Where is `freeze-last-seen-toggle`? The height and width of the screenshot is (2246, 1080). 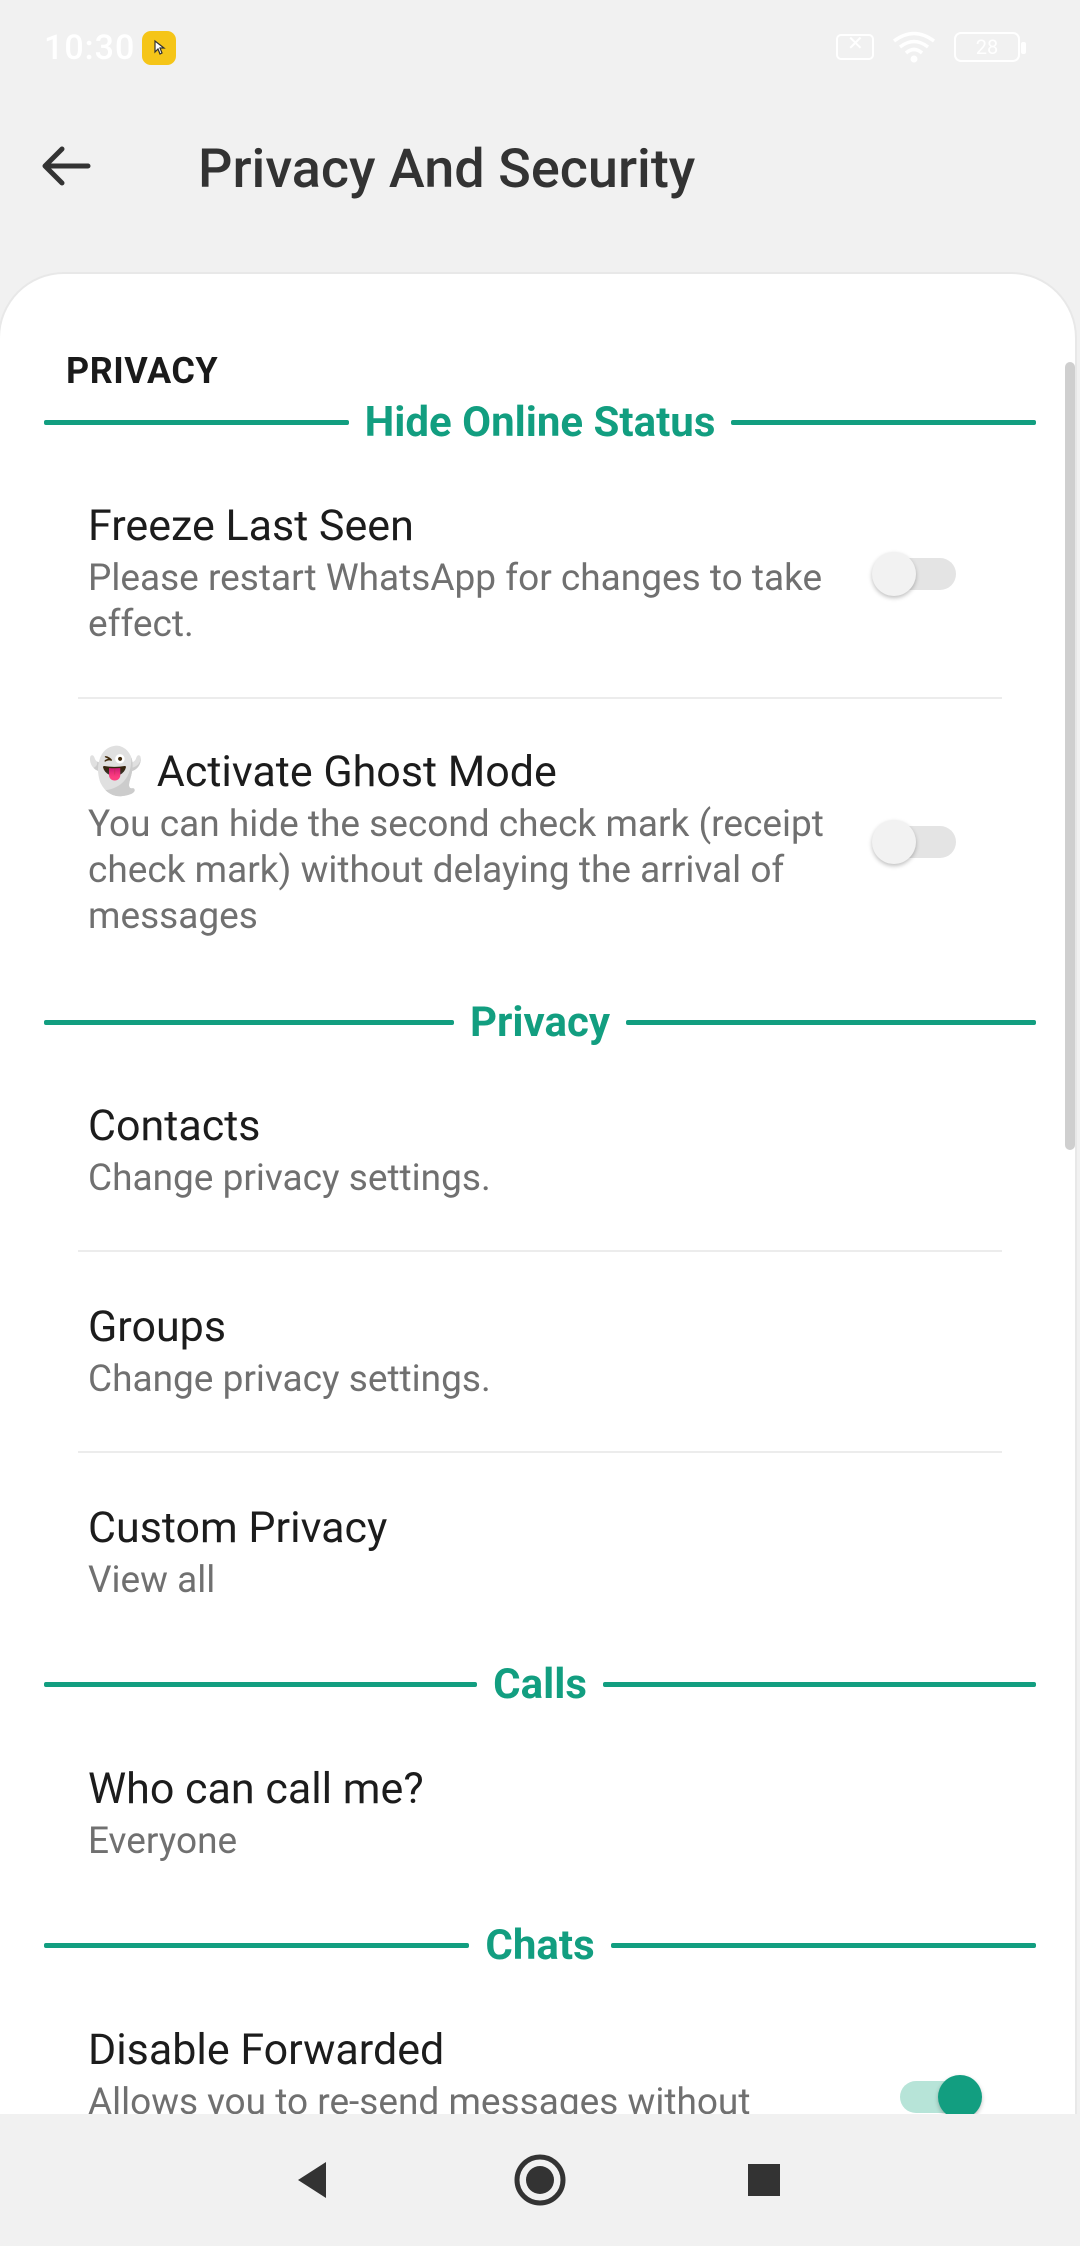
freeze-last-seen-toggle is located at coordinates (915, 574).